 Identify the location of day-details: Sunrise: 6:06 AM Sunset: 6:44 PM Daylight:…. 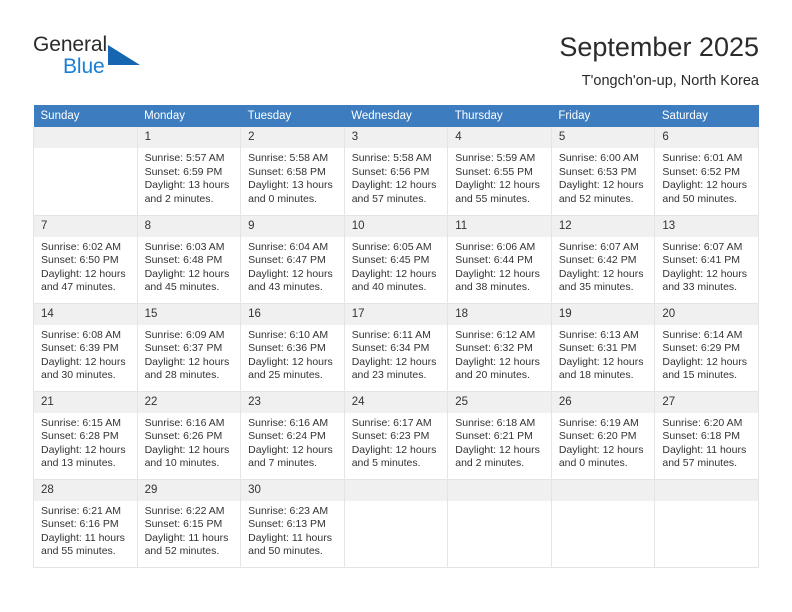
(499, 266).